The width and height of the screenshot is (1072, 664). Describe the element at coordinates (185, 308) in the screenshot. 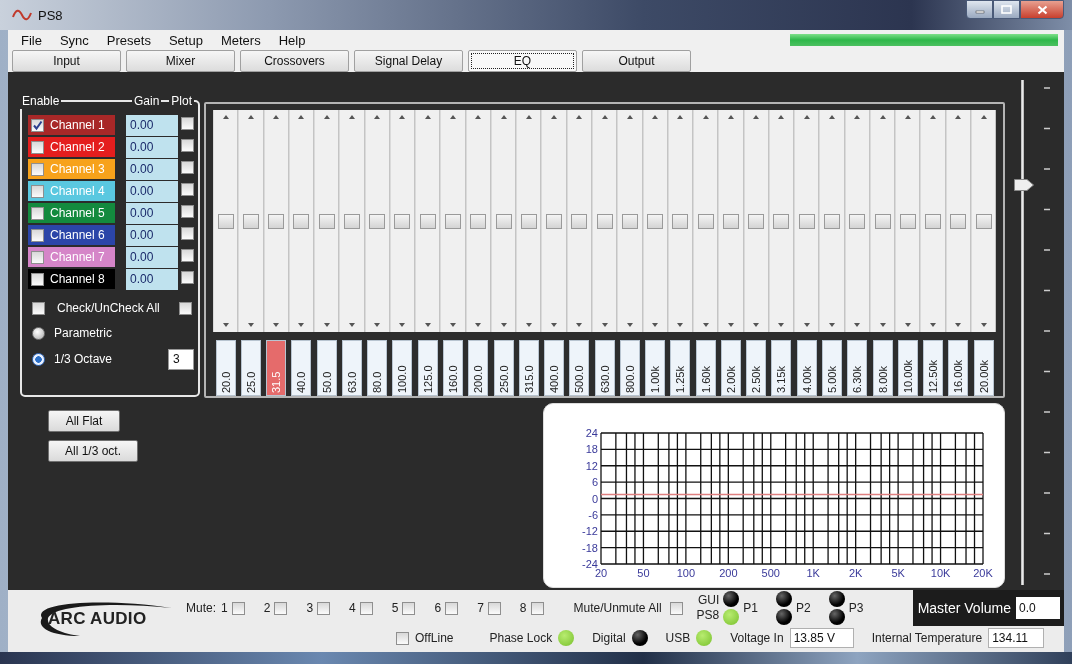

I see `plot-all-checkbox` at that location.